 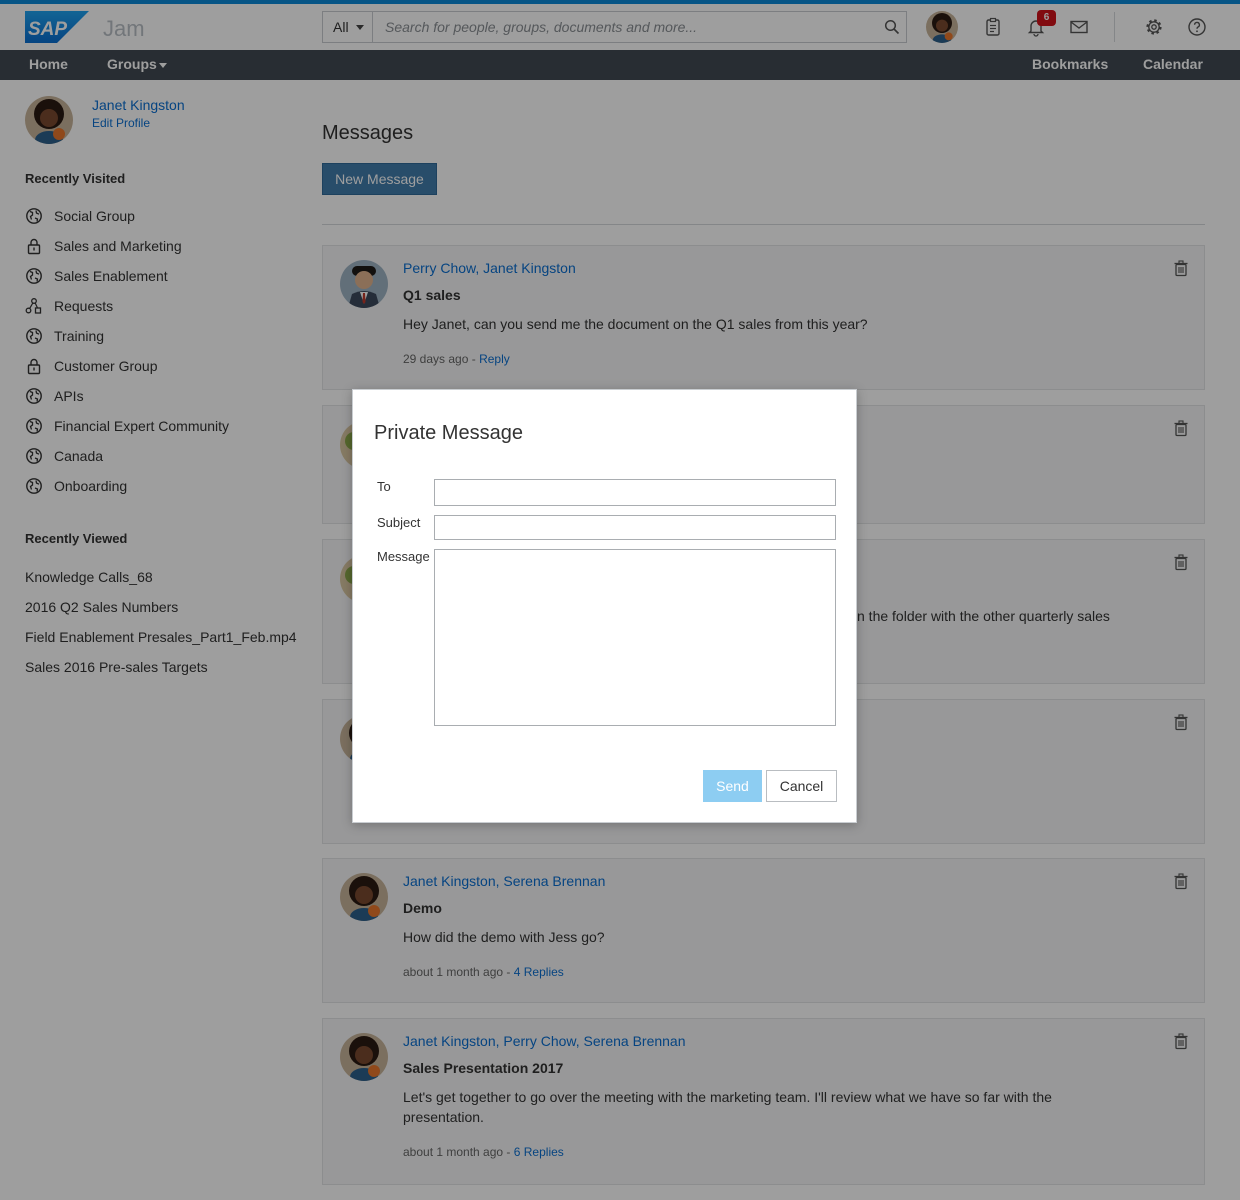 I want to click on to-field, so click(x=635, y=492).